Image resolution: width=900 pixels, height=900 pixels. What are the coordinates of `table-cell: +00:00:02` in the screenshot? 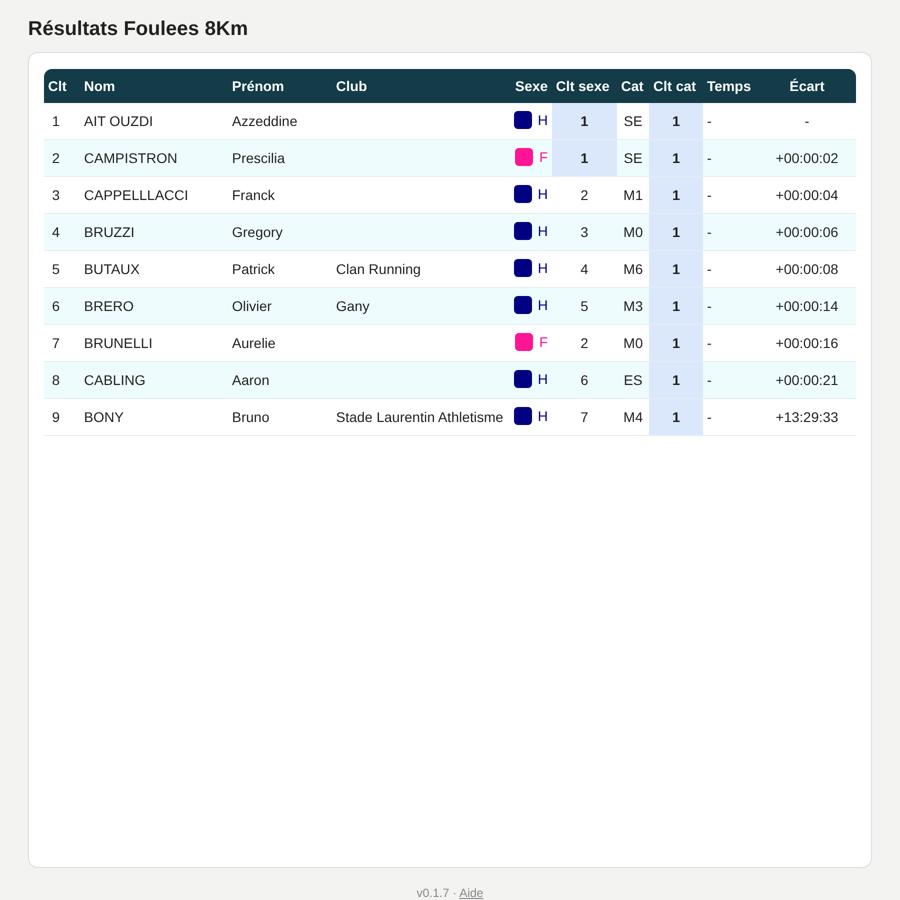 It's located at (807, 158).